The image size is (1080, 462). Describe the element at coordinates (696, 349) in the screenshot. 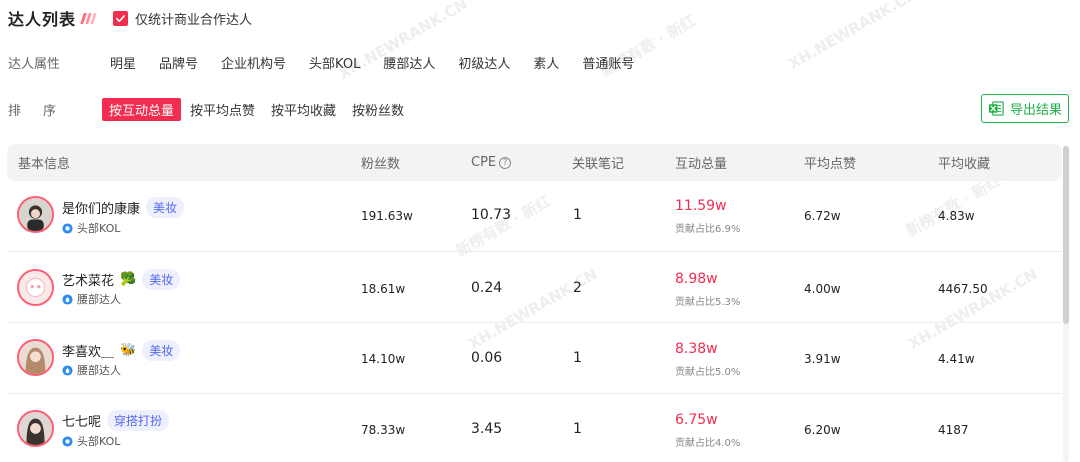

I see `total-interactions: 8.38w` at that location.